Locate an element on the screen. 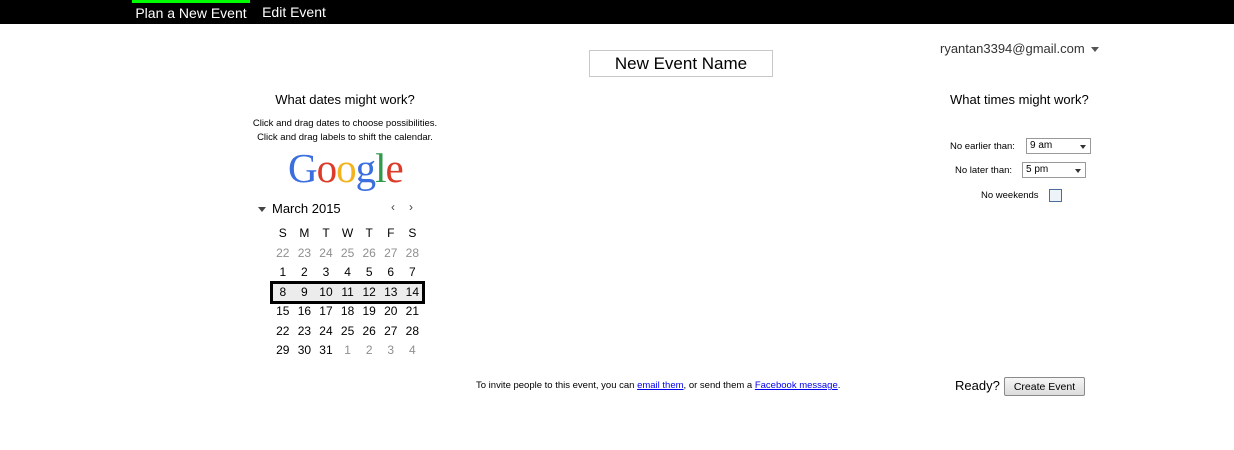 Image resolution: width=1234 pixels, height=450 pixels. times-heading: What times might work? is located at coordinates (1019, 99).